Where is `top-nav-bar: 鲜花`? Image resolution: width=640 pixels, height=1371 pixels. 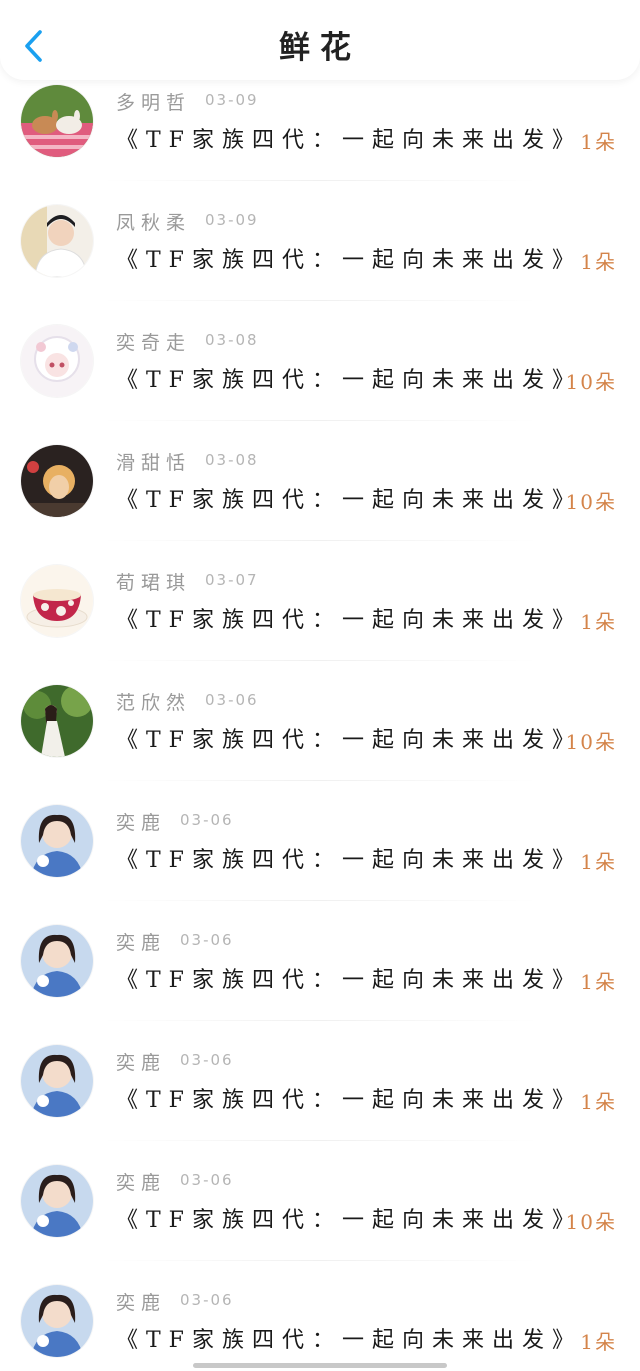 top-nav-bar: 鲜花 is located at coordinates (320, 40).